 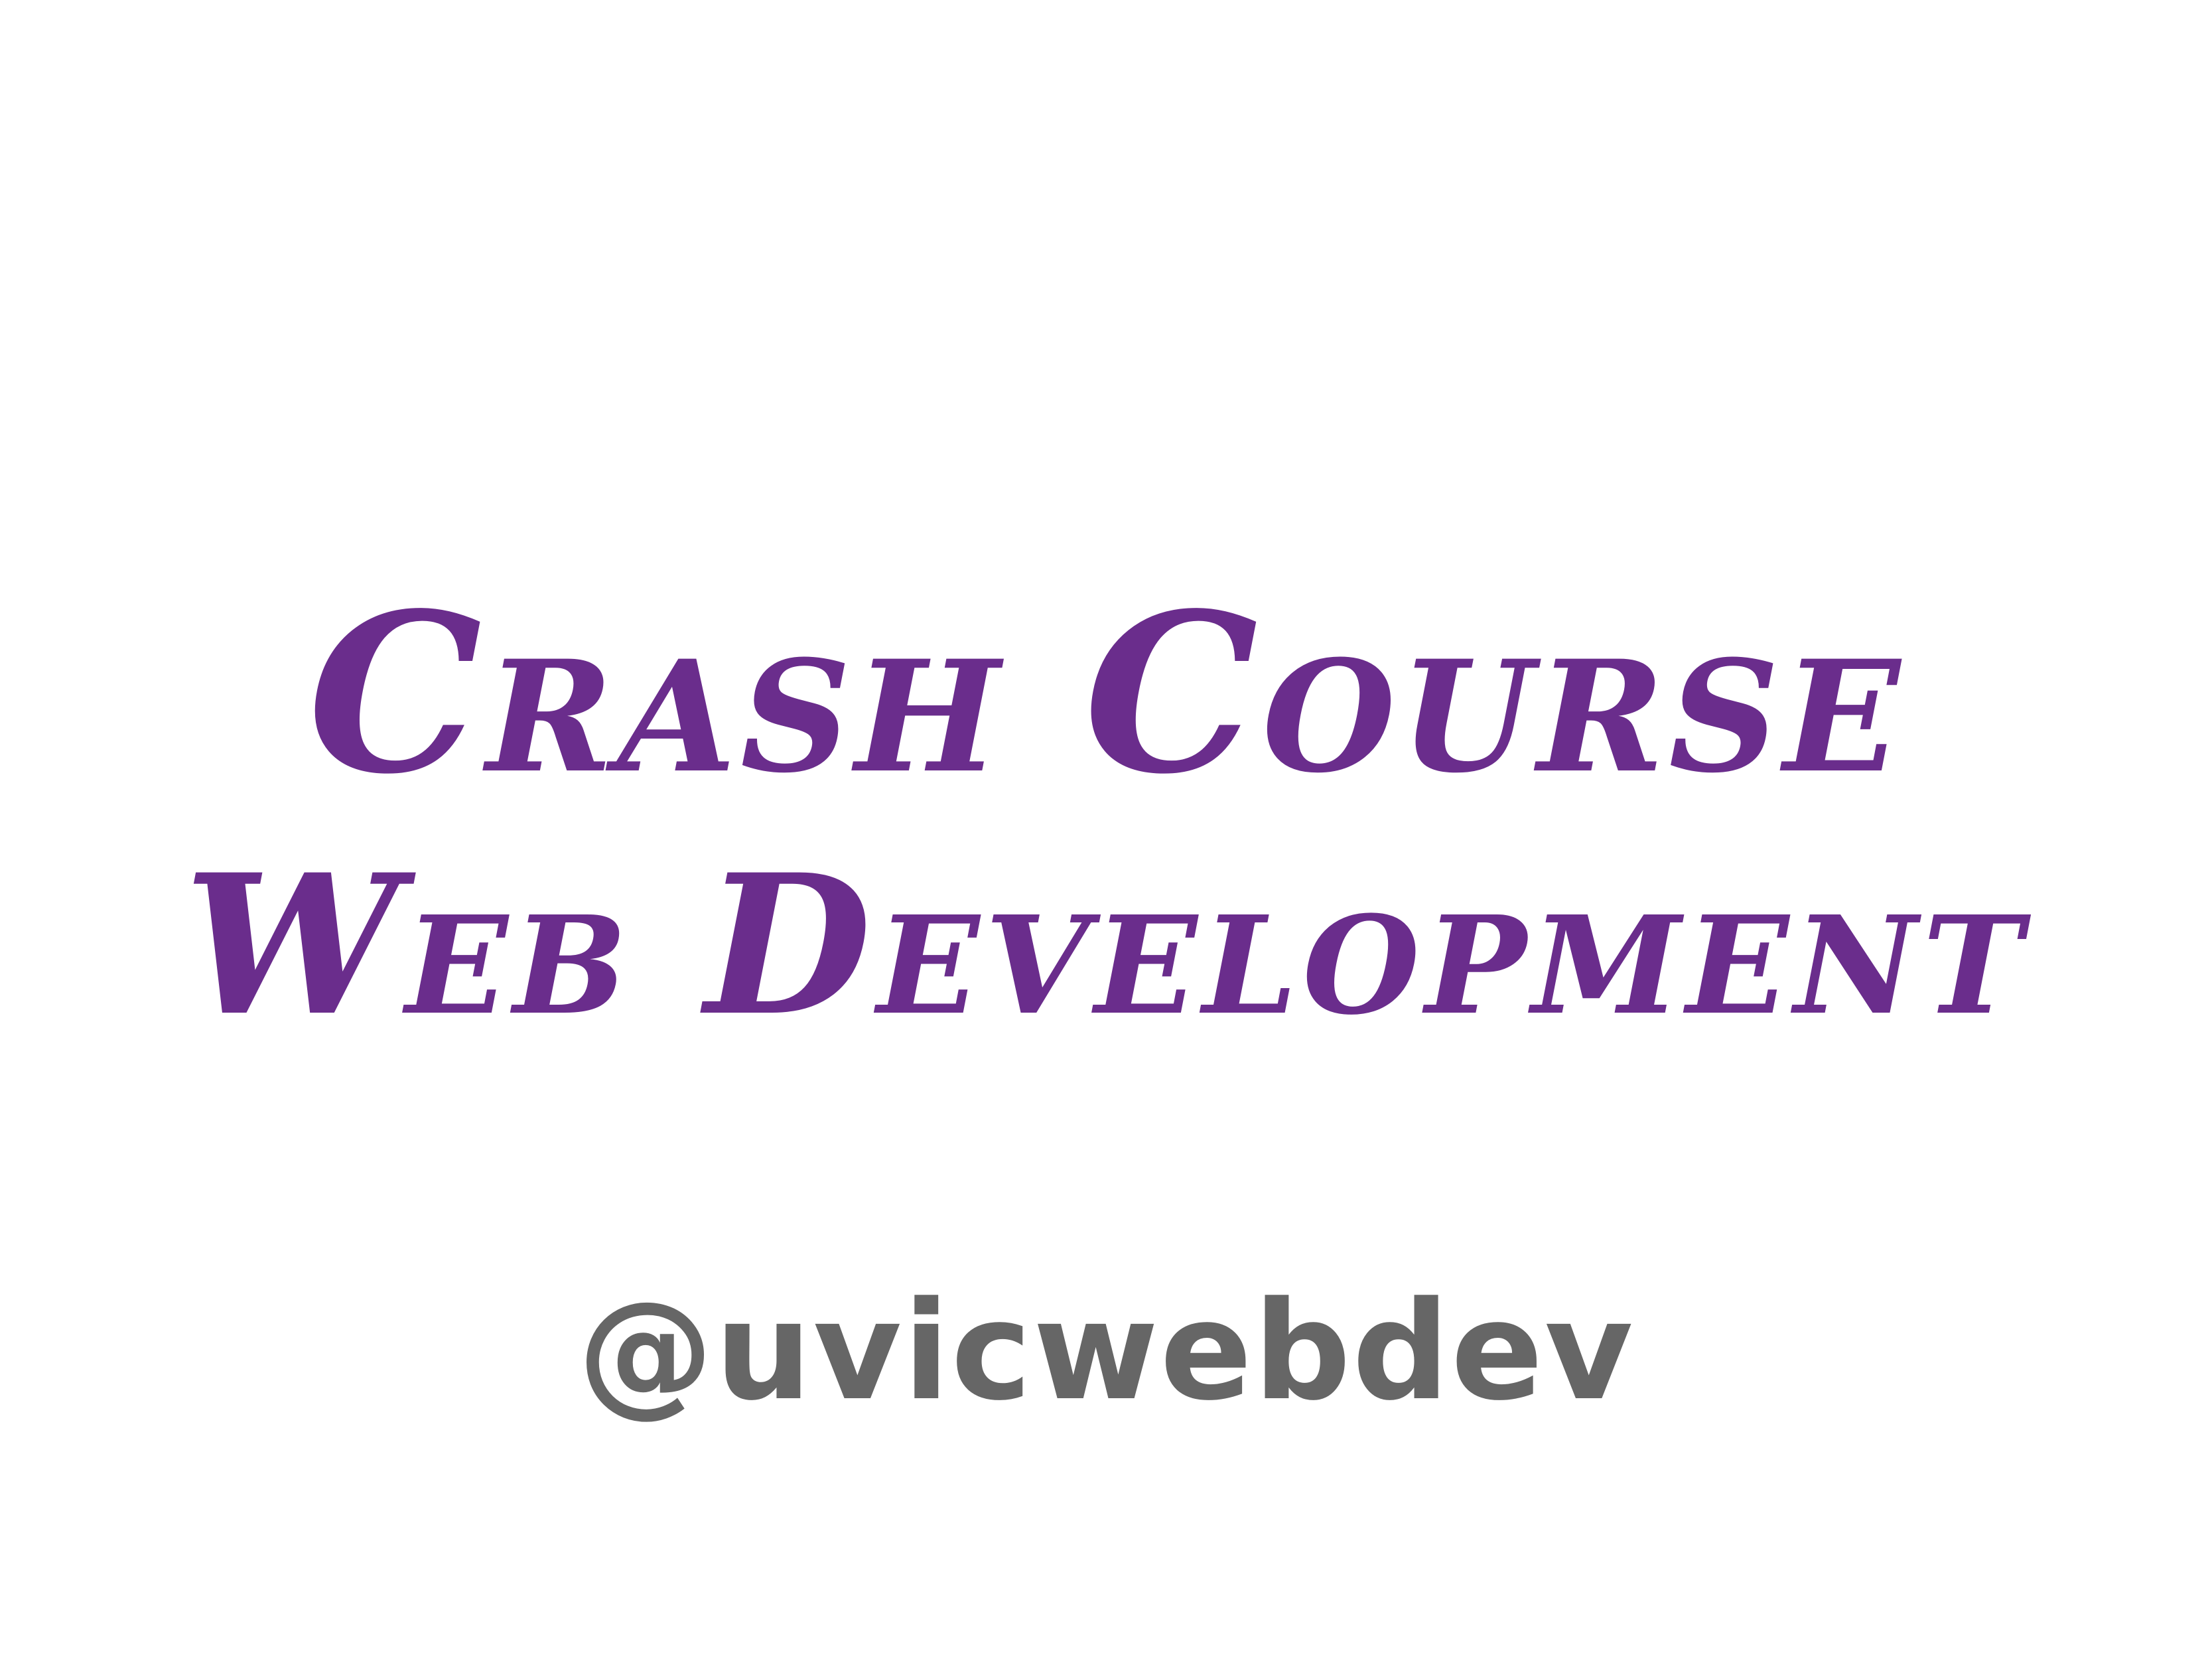 What do you see at coordinates (1106, 693) in the screenshot?
I see `title-line-crash-course: Crash Course` at bounding box center [1106, 693].